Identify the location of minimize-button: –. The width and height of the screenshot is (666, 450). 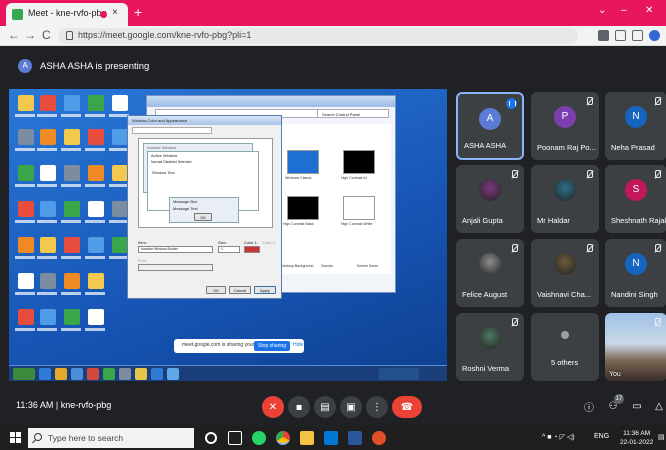
(624, 10).